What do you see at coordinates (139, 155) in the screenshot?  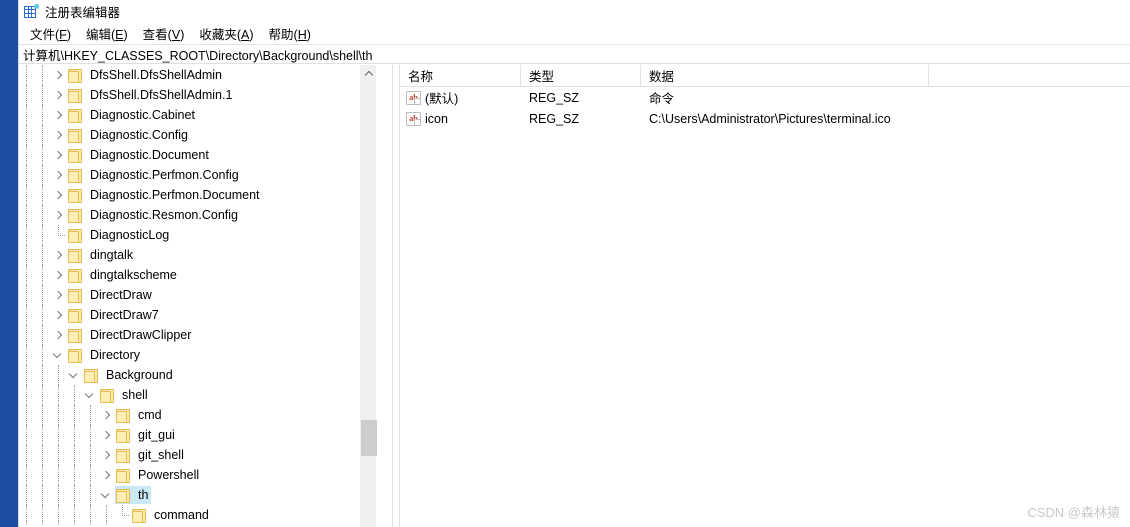 I see `tree-node-content: Diagnostic.Document` at bounding box center [139, 155].